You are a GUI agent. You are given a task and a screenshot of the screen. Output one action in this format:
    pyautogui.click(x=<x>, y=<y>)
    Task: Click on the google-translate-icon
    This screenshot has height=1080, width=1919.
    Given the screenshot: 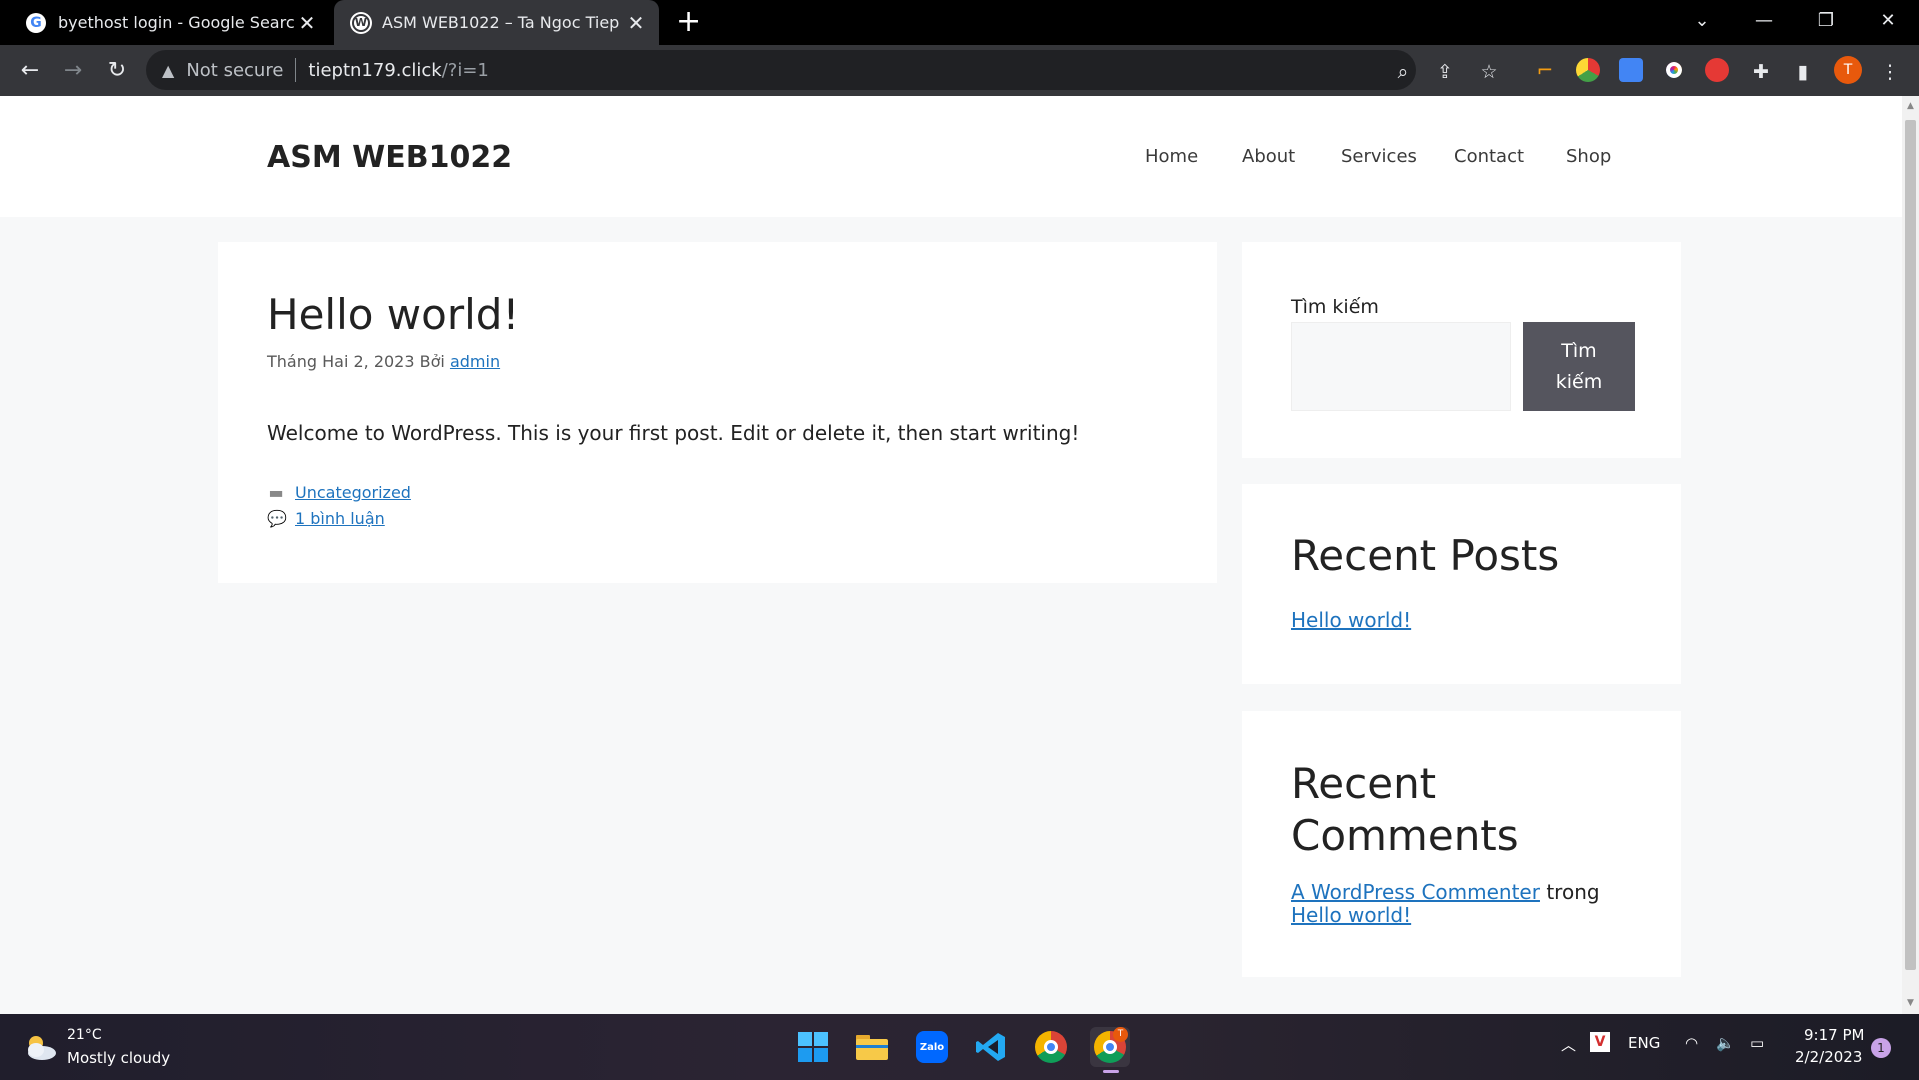 What is the action you would take?
    pyautogui.click(x=1631, y=70)
    